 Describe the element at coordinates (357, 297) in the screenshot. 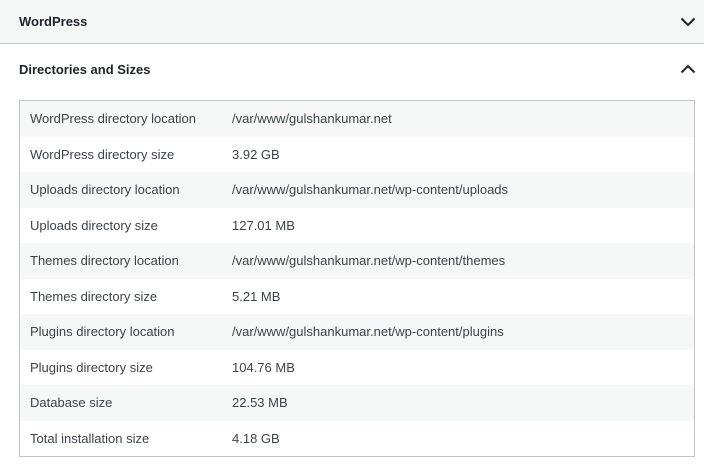

I see `table-row: Themes directory size 5.21 MB` at that location.